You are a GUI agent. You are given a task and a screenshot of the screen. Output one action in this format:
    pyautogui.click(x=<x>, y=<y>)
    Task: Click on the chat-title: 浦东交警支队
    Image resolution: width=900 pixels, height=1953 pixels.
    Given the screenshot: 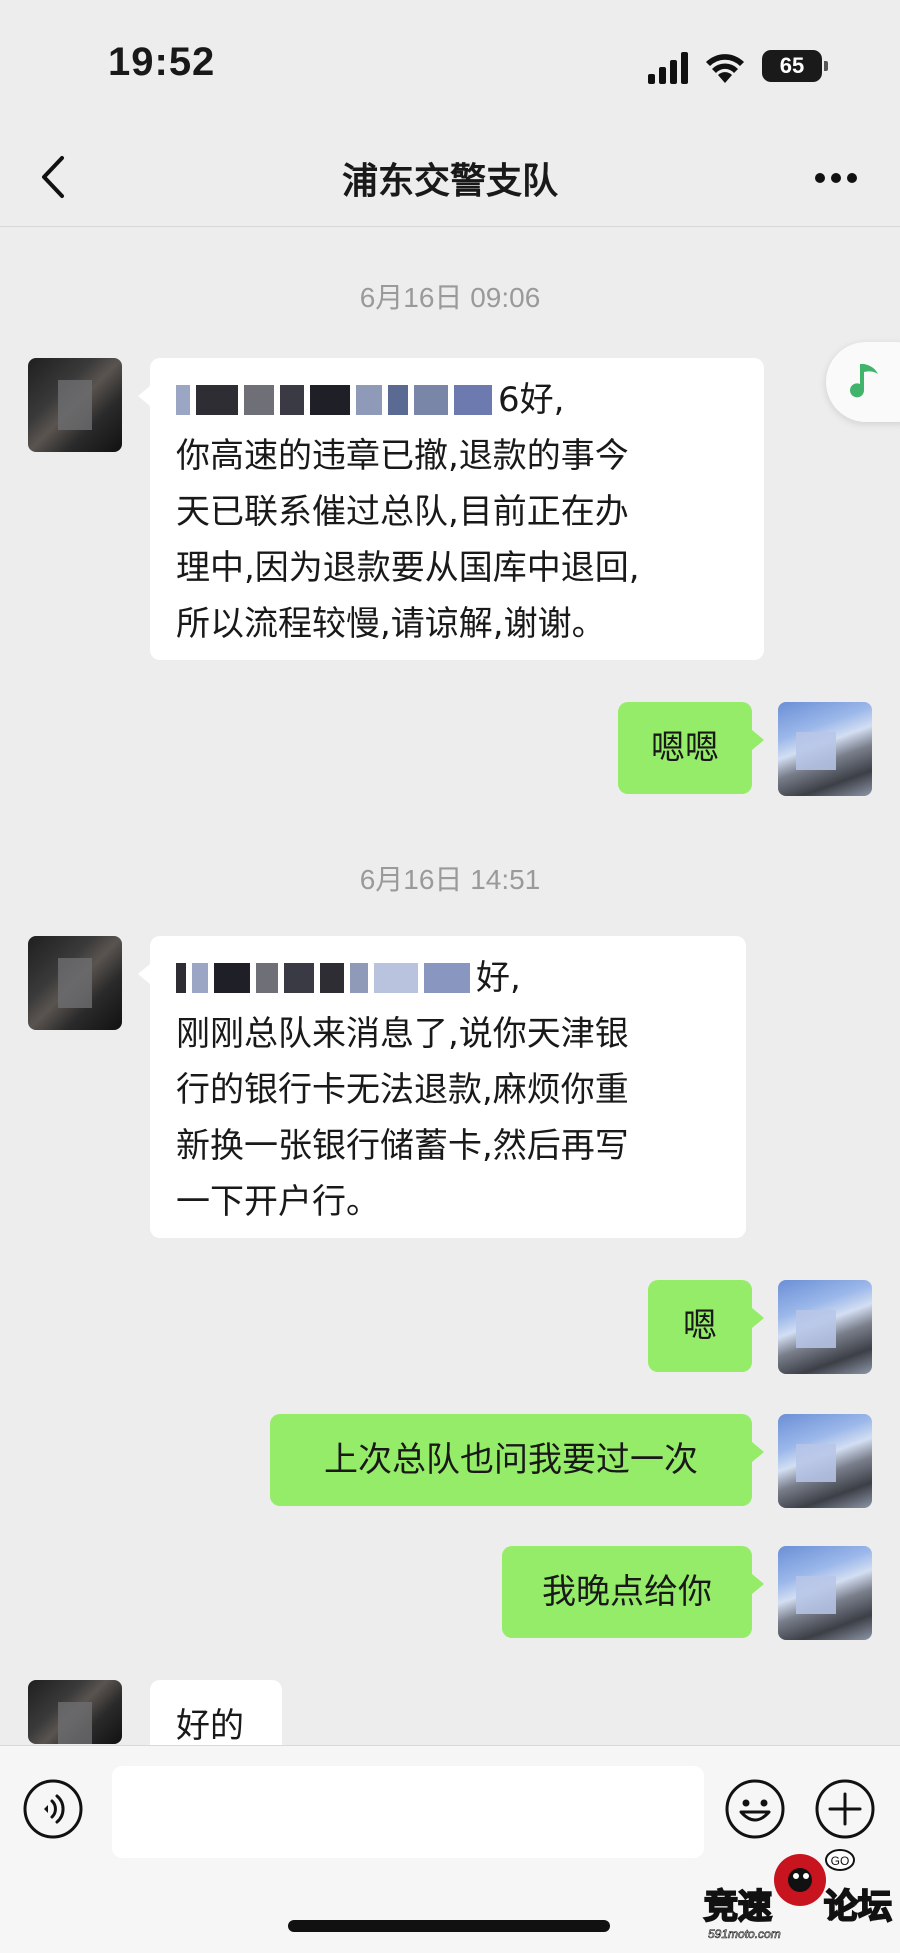 What is the action you would take?
    pyautogui.click(x=449, y=181)
    